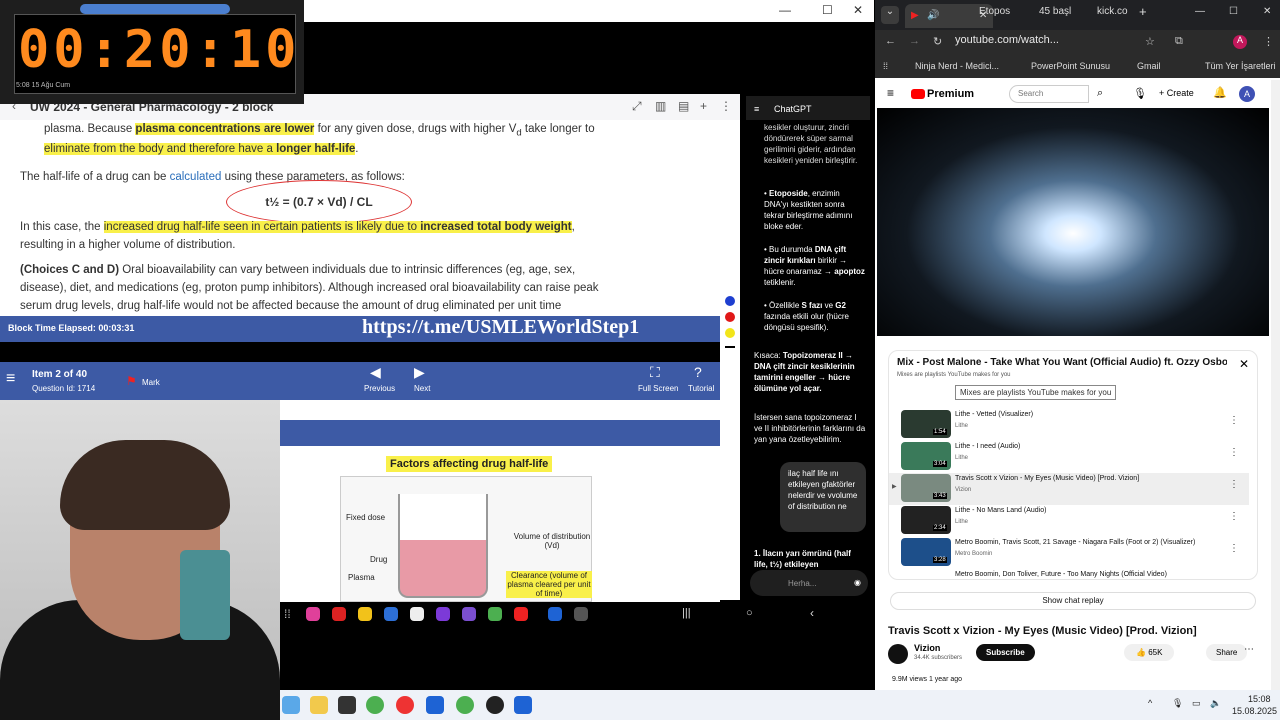 The width and height of the screenshot is (1280, 720). What do you see at coordinates (726, 106) in the screenshot?
I see `more-icon: ⋮` at bounding box center [726, 106].